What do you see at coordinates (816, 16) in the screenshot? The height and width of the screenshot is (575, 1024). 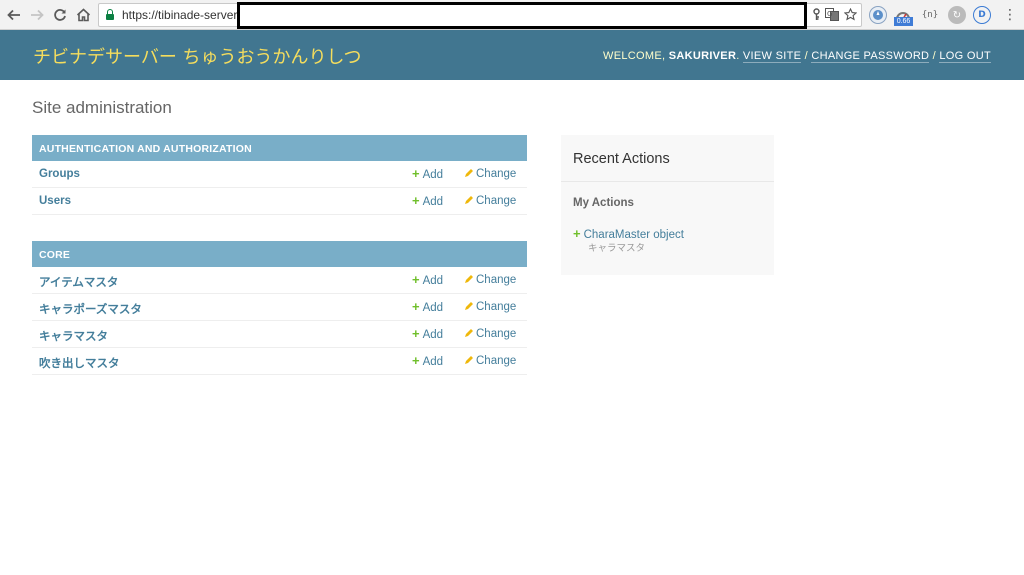 I see `key-icon` at bounding box center [816, 16].